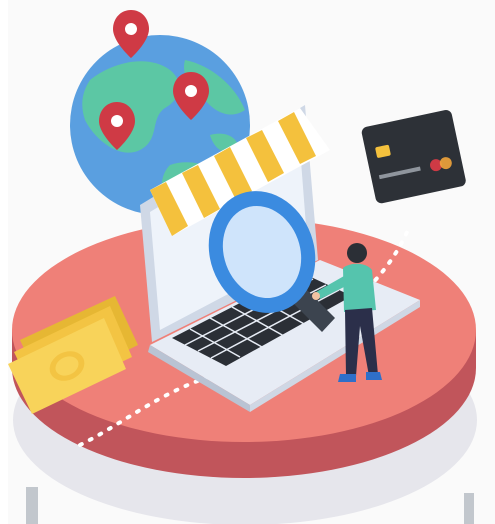  What do you see at coordinates (32, 505) in the screenshot?
I see `post-left` at bounding box center [32, 505].